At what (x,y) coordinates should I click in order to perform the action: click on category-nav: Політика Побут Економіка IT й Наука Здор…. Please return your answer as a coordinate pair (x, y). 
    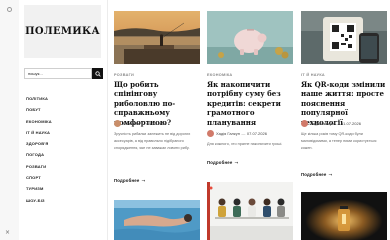
    Looking at the image, I should click on (39, 149).